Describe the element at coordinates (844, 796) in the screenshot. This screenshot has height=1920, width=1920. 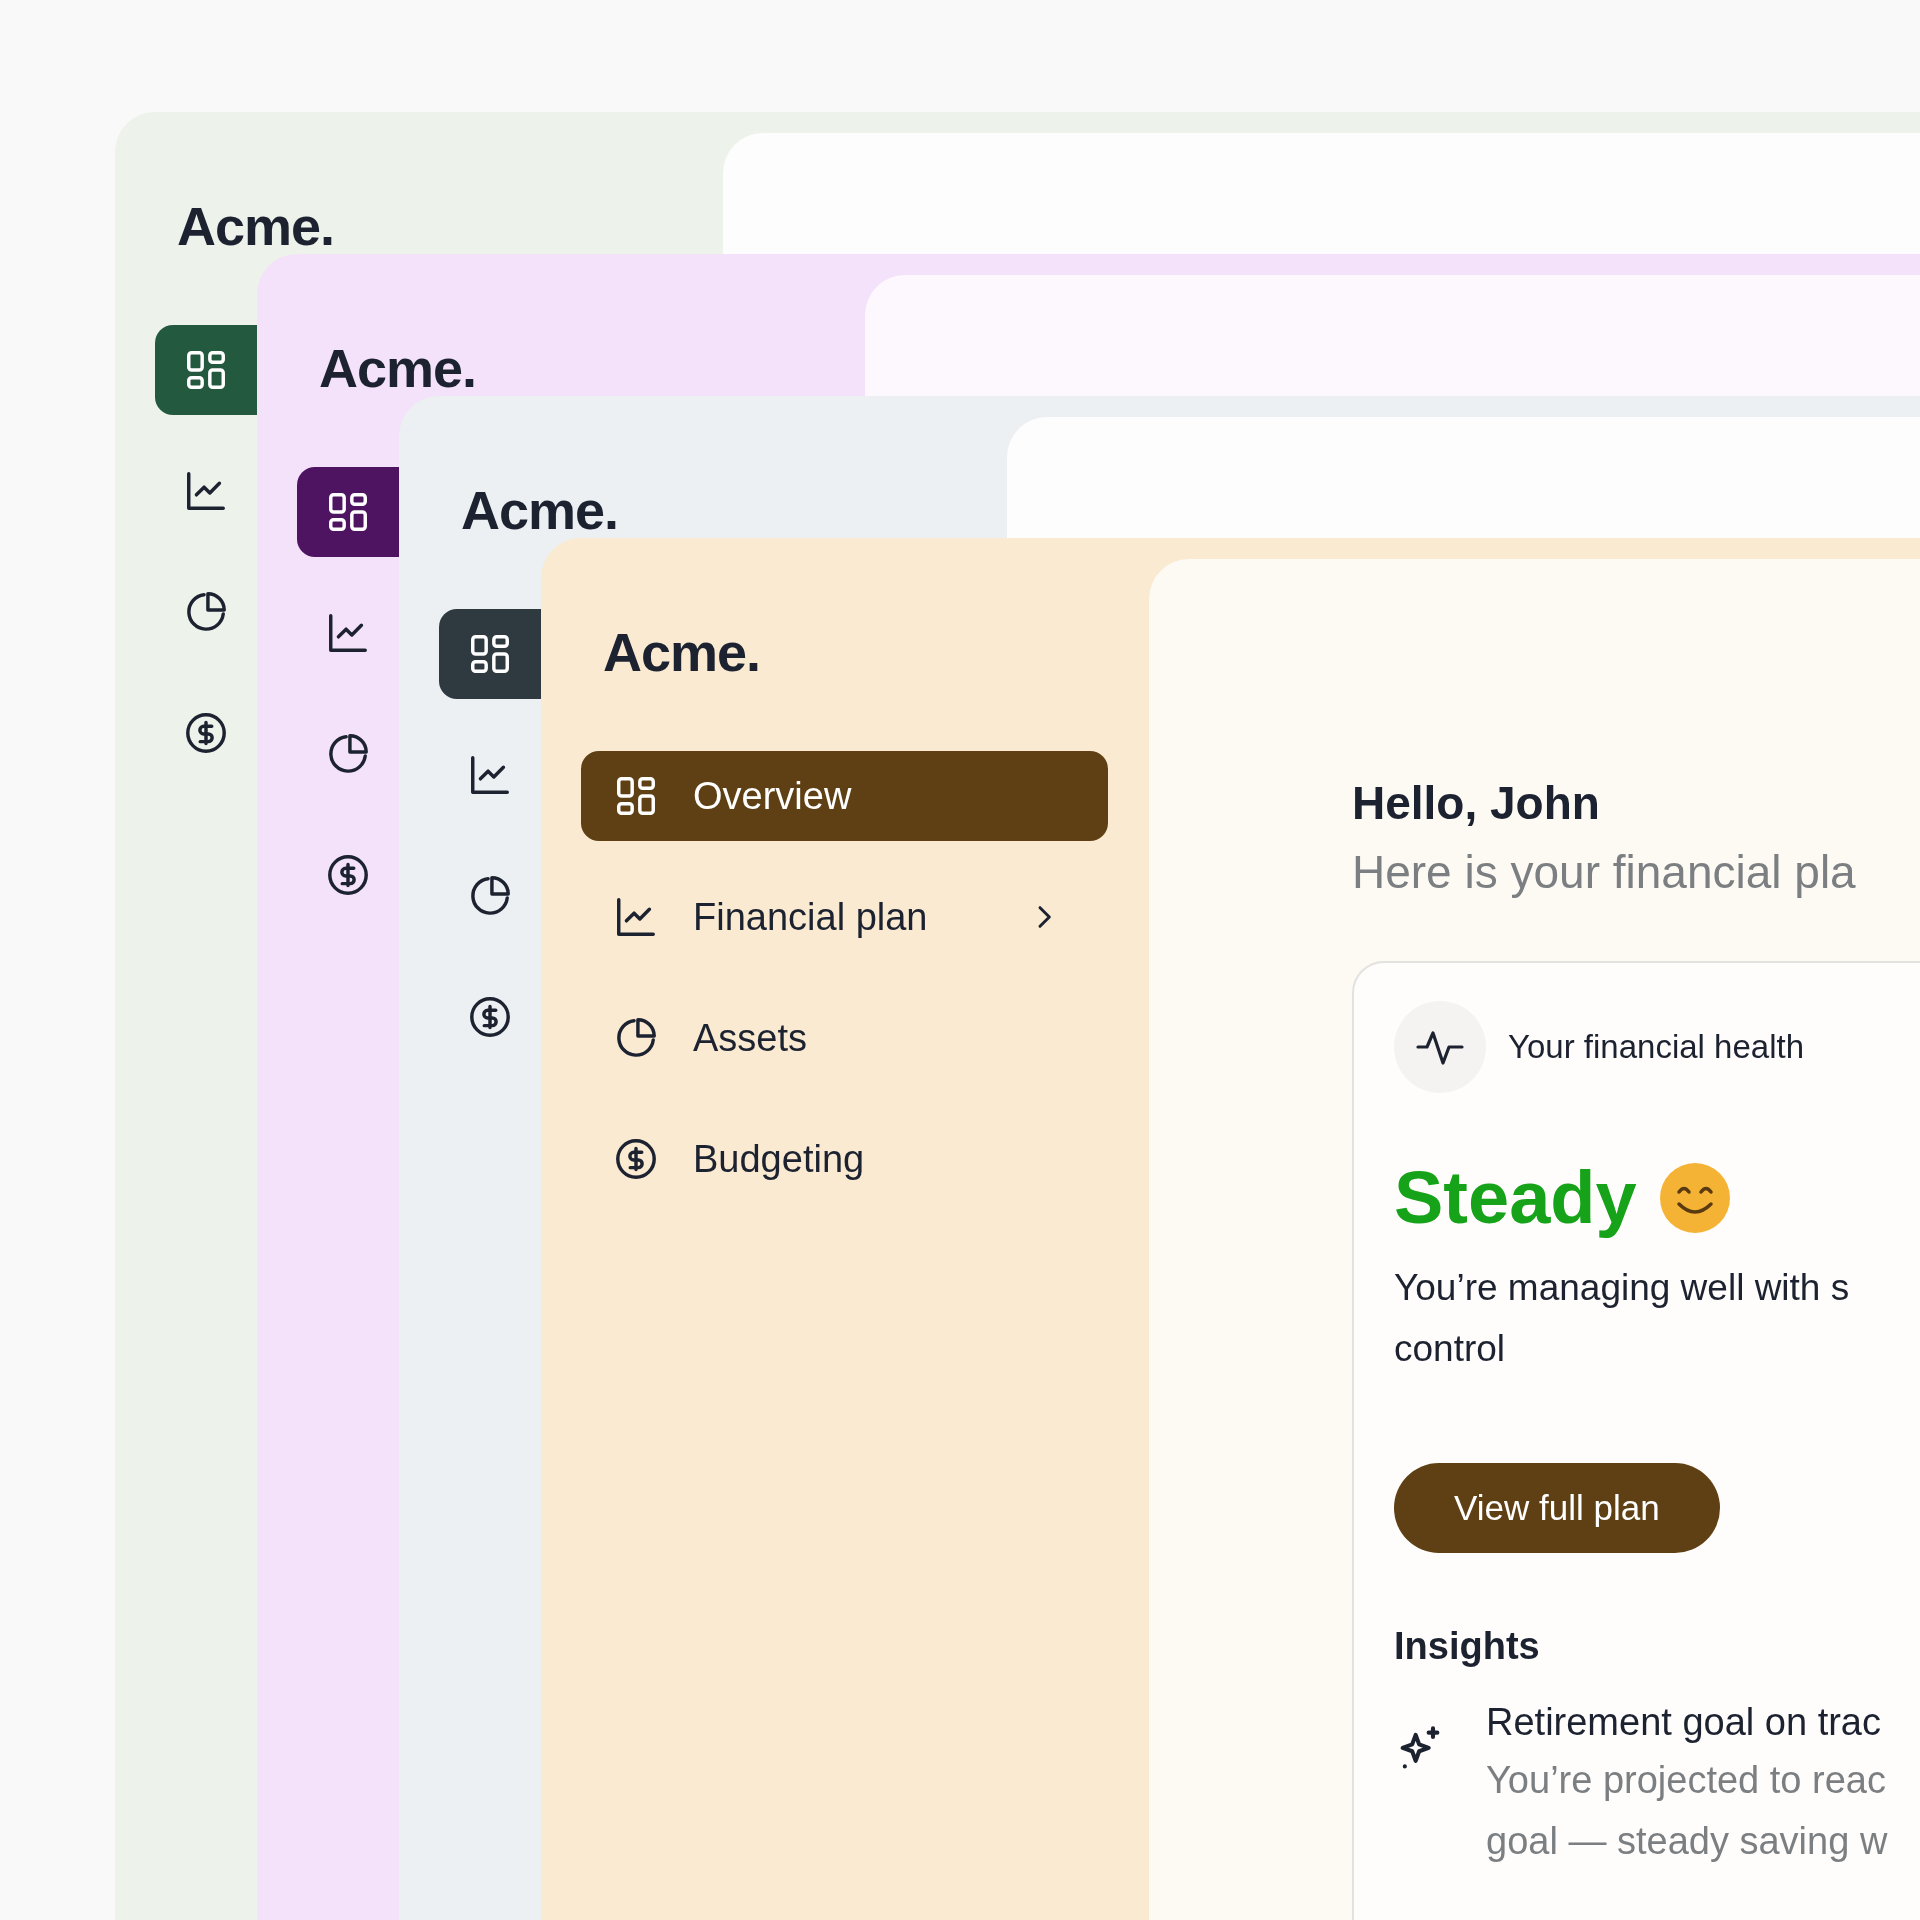
I see `nav-item: Overview` at that location.